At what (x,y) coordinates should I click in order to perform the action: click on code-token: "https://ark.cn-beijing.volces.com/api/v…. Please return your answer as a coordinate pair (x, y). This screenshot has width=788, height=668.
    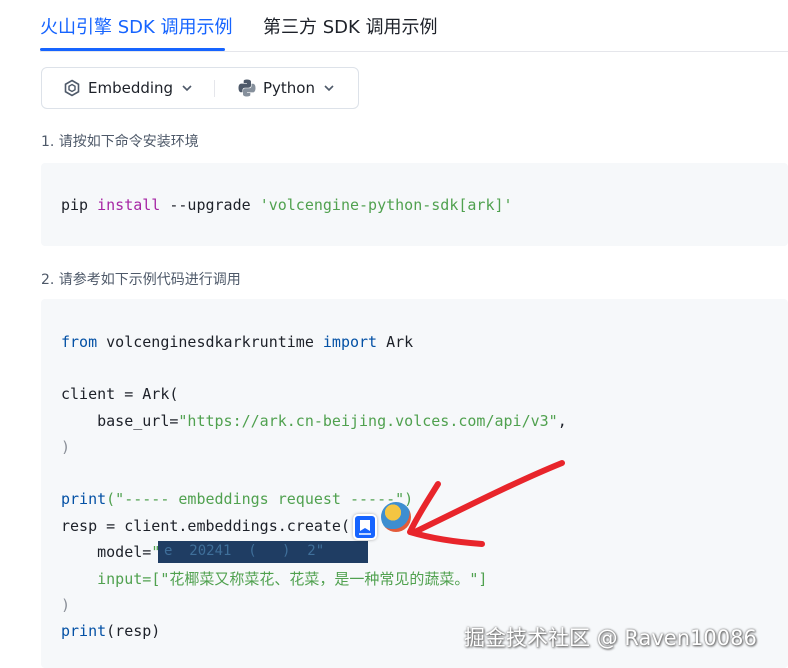
    Looking at the image, I should click on (368, 421).